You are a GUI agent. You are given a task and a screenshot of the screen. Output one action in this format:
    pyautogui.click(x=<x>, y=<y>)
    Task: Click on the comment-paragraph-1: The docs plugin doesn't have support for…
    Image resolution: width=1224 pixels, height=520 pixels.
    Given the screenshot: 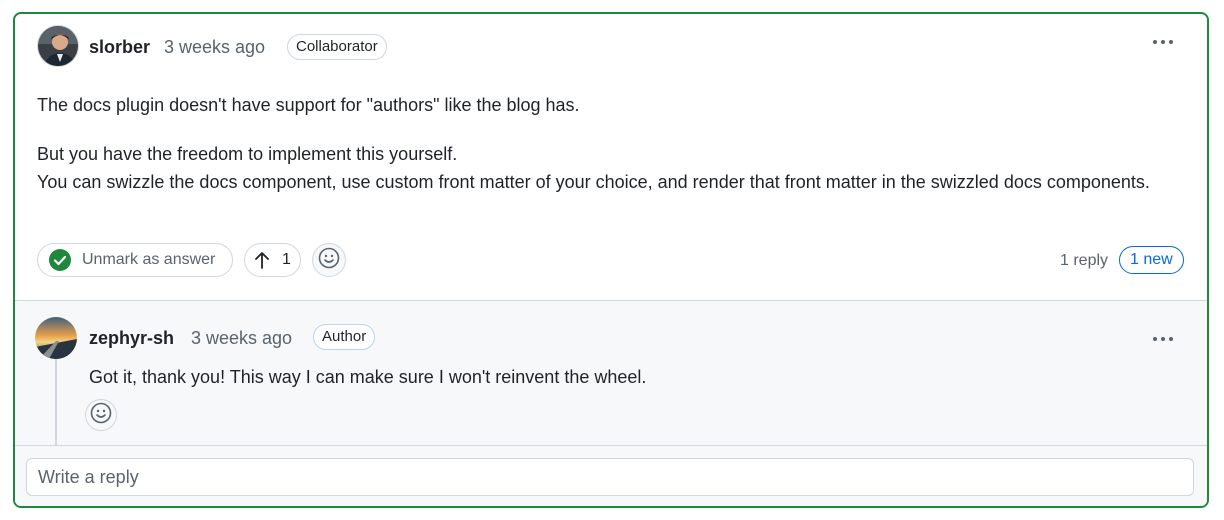 What is the action you would take?
    pyautogui.click(x=308, y=105)
    